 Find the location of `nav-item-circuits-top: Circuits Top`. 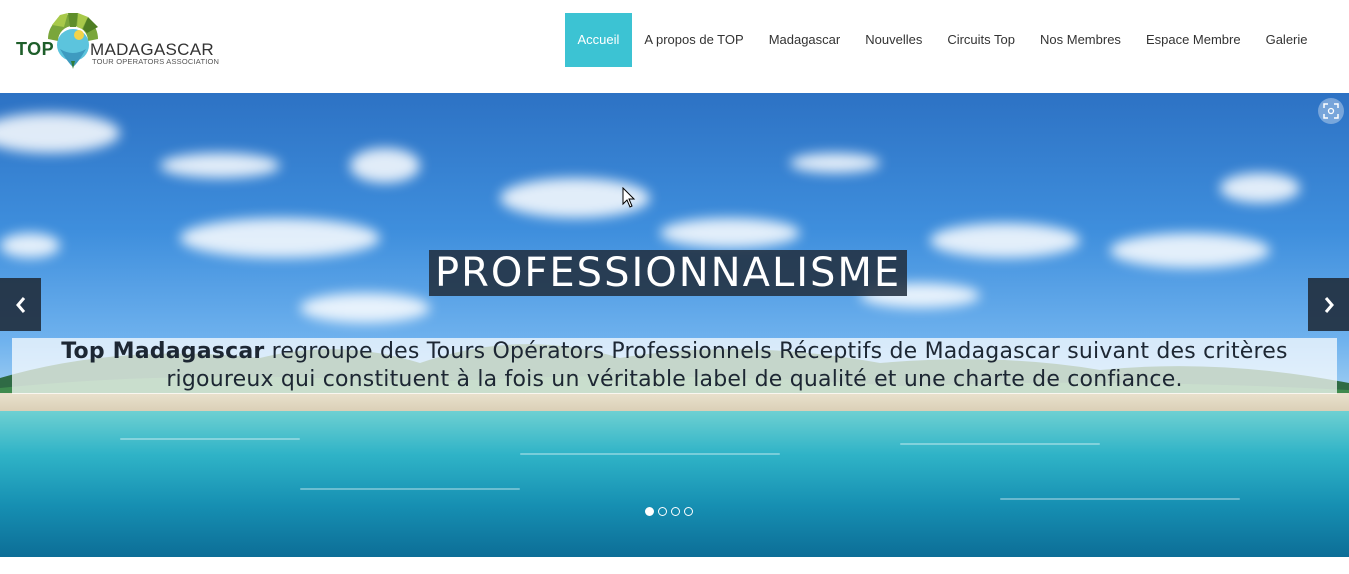

nav-item-circuits-top: Circuits Top is located at coordinates (981, 40).